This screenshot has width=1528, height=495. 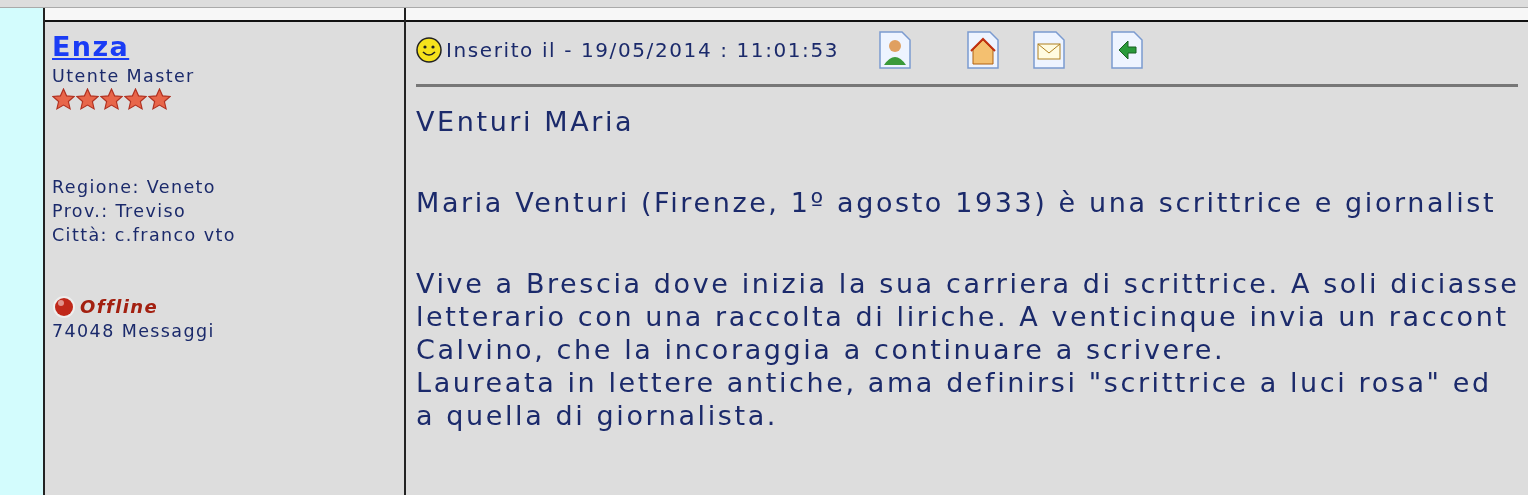 I want to click on post-text-line: Laureata in lettere antiche, ama definirsi "scrittrice a luci rosa" ed, so click(x=954, y=382).